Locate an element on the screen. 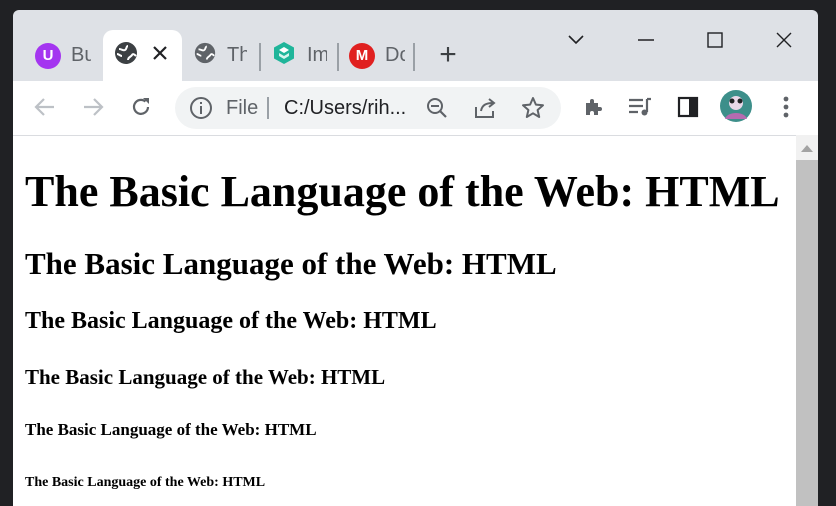 The height and width of the screenshot is (506, 836). mega-icon-letter: M is located at coordinates (362, 55).